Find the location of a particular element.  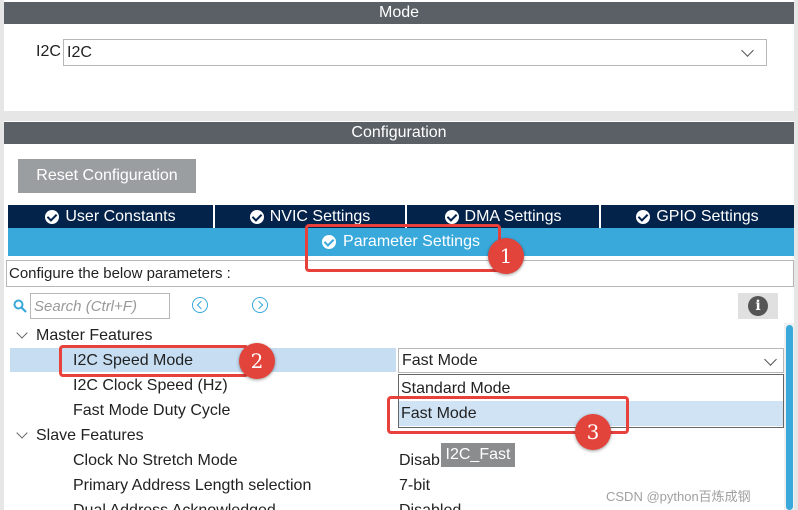

dual-address-label: Dual Address Acknowledged is located at coordinates (174, 506).